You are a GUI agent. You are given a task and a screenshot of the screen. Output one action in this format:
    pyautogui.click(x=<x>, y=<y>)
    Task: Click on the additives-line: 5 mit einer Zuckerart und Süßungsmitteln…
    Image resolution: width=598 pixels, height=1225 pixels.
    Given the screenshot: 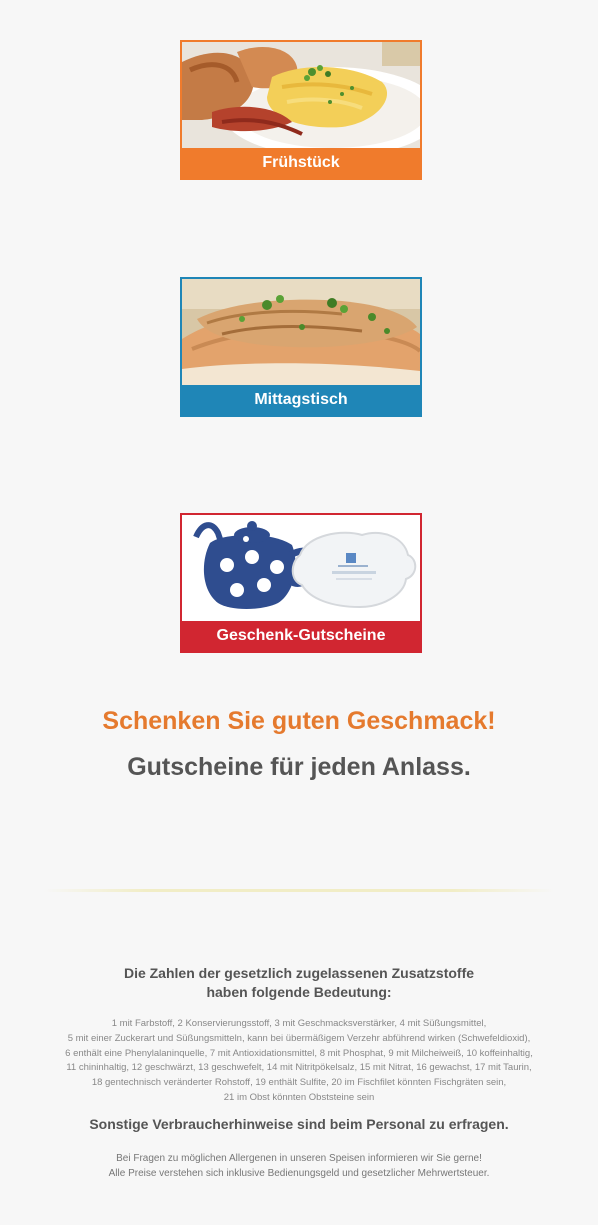 What is the action you would take?
    pyautogui.click(x=299, y=1038)
    